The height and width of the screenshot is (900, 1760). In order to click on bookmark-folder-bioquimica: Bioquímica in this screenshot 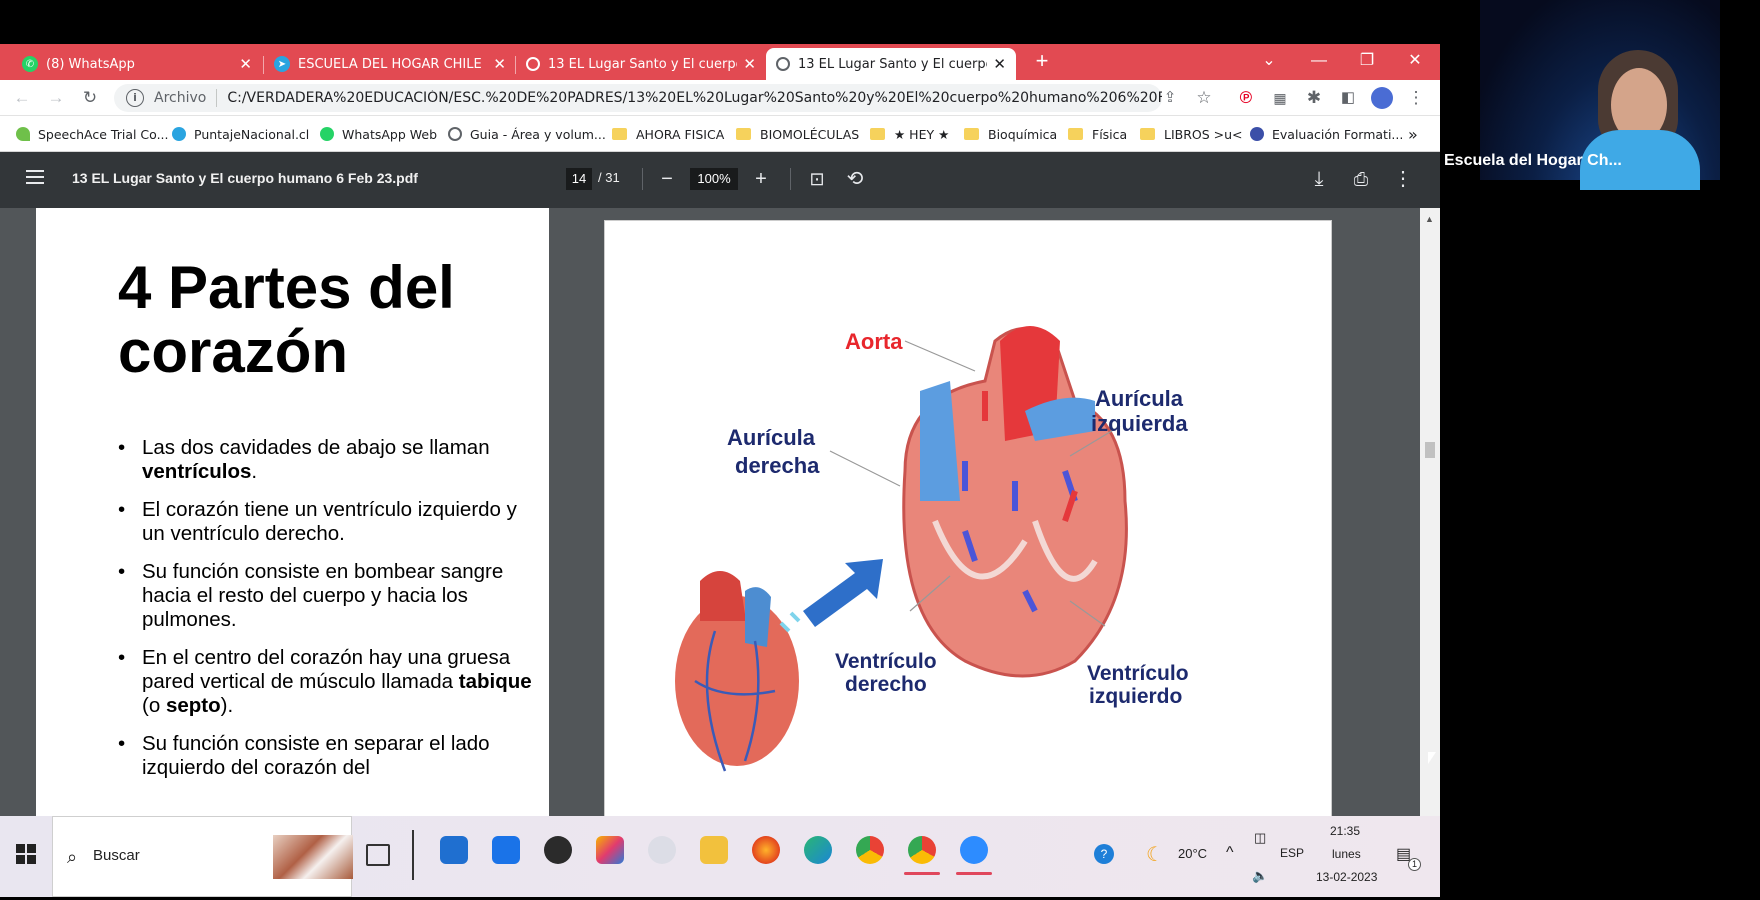, I will do `click(1010, 134)`.